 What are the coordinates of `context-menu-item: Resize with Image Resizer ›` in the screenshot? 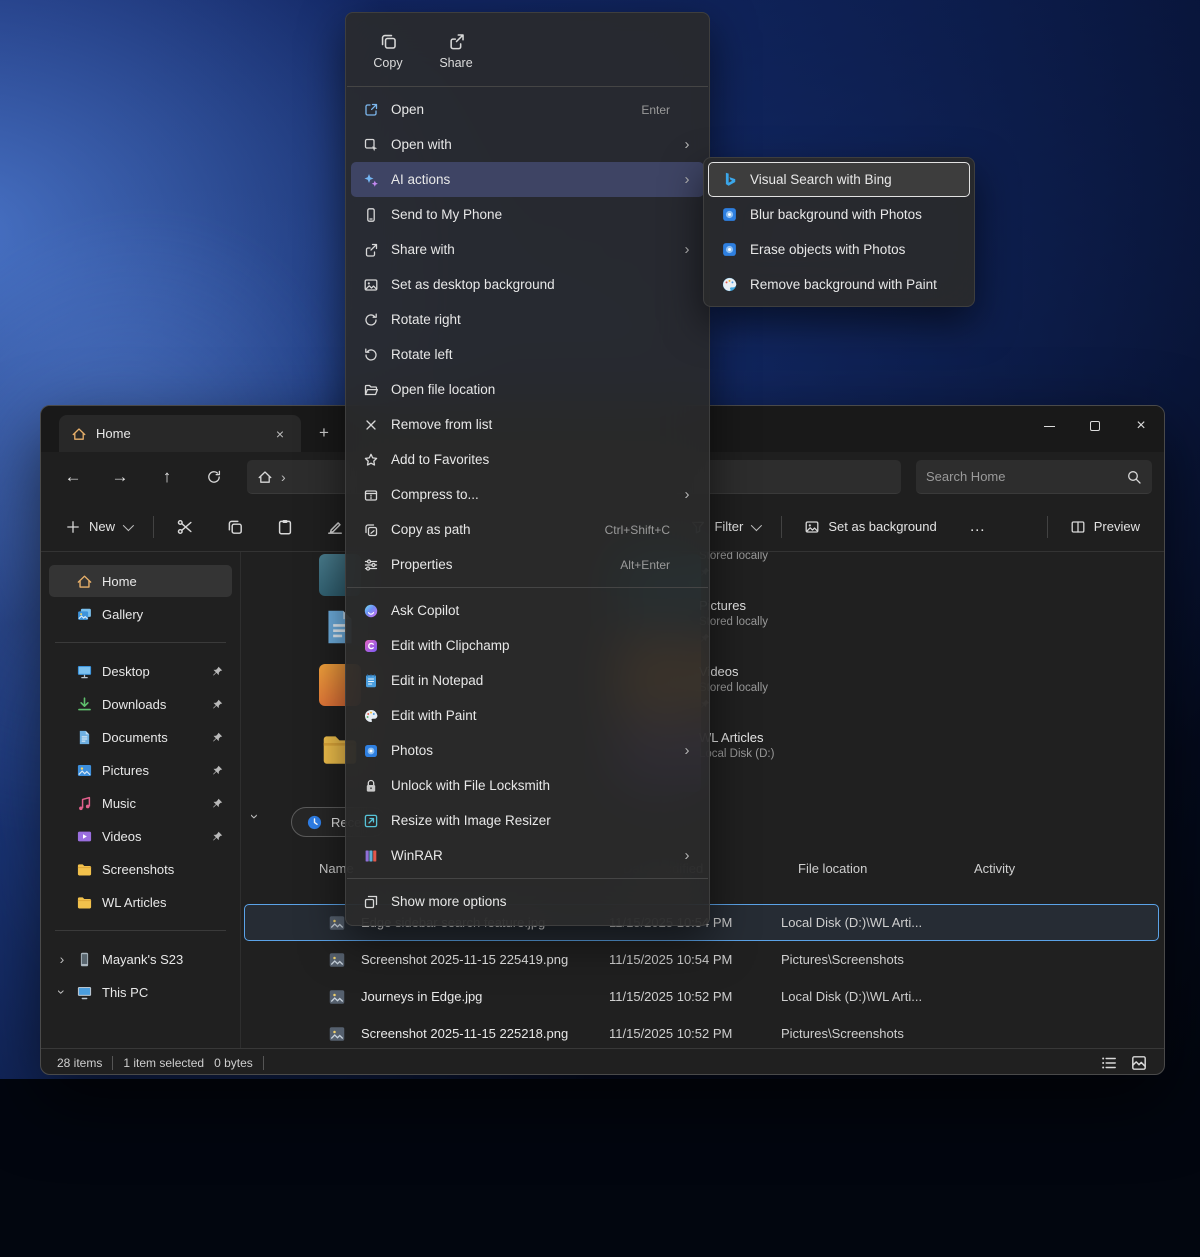 It's located at (527, 820).